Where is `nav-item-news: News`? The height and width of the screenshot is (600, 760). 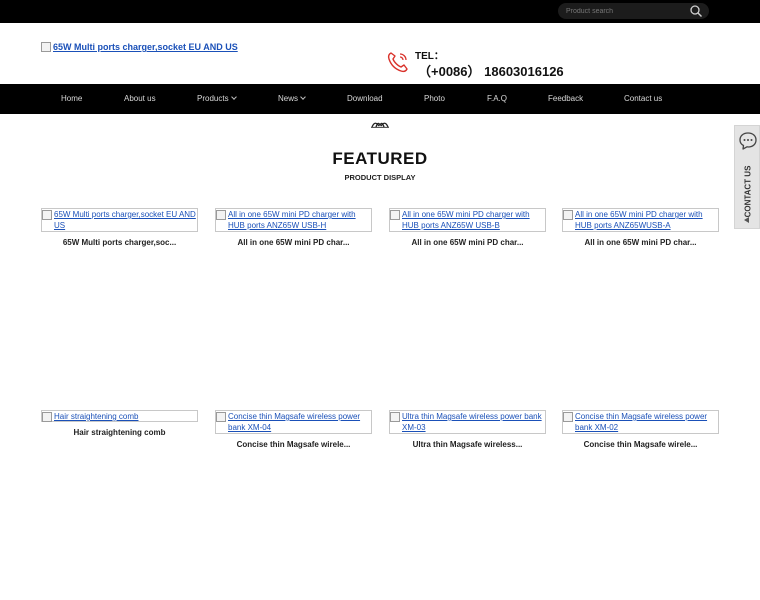
nav-item-news: News is located at coordinates (292, 99).